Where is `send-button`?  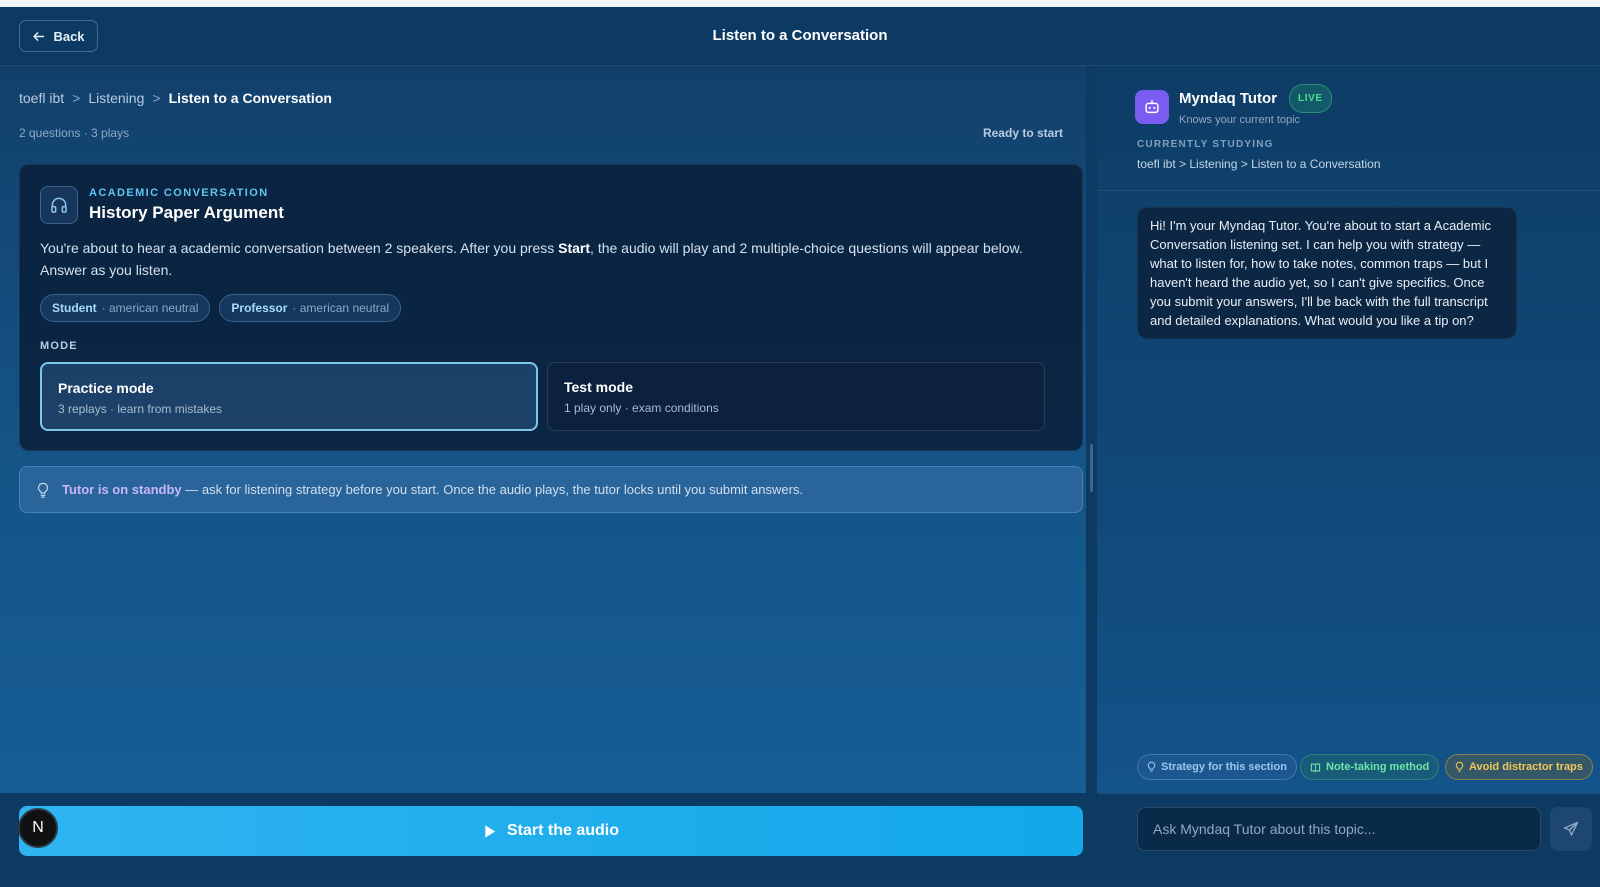
send-button is located at coordinates (1571, 829).